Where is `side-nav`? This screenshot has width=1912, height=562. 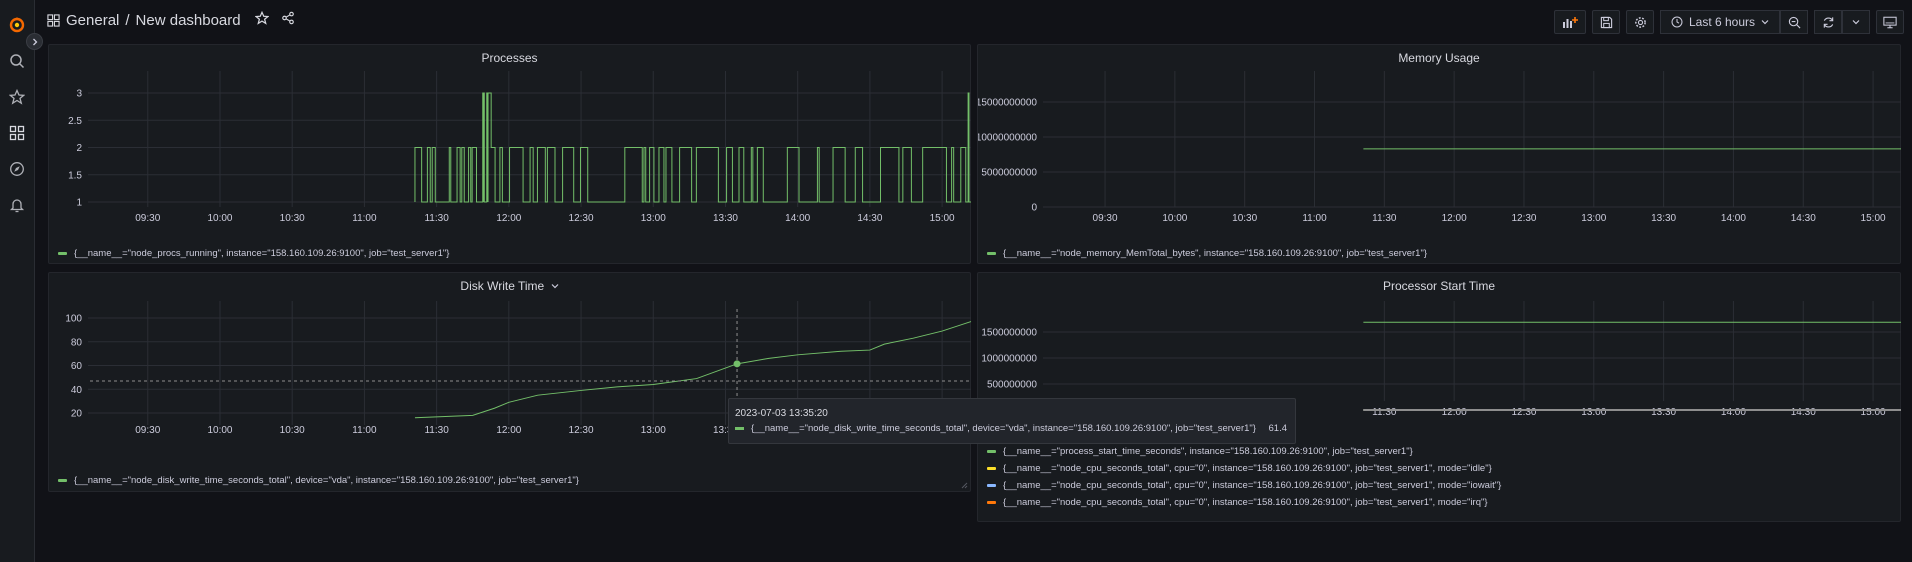 side-nav is located at coordinates (17, 281).